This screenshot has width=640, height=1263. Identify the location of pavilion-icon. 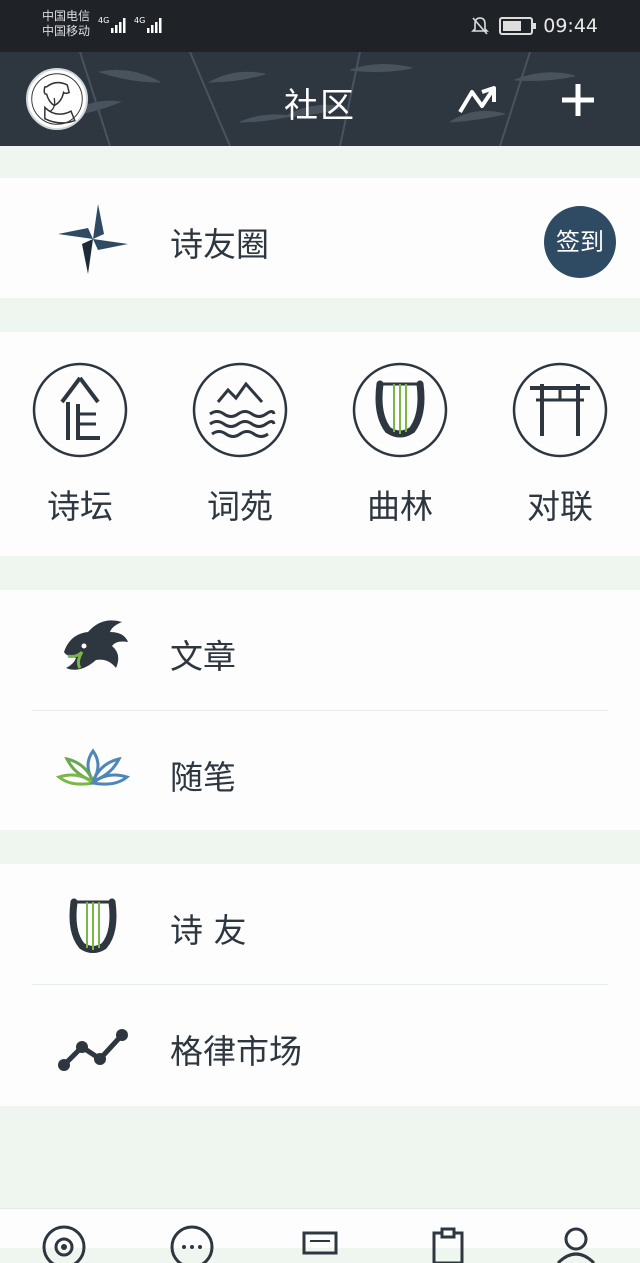
(80, 410).